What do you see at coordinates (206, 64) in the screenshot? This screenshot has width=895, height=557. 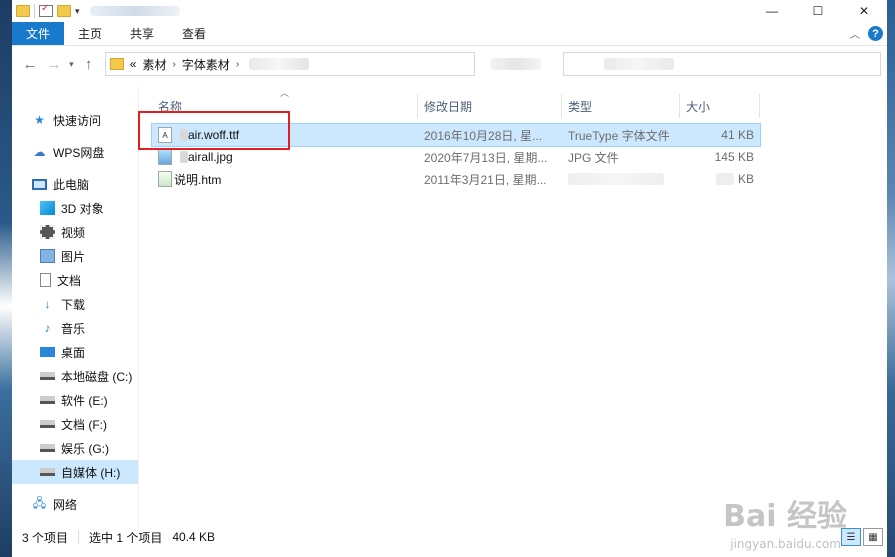 I see `breadcrumb-item: 字体素材` at bounding box center [206, 64].